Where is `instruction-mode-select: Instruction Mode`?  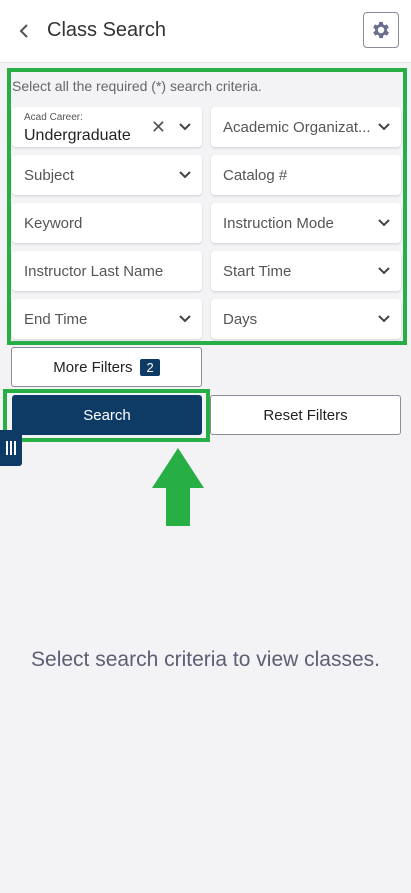 instruction-mode-select: Instruction Mode is located at coordinates (306, 223).